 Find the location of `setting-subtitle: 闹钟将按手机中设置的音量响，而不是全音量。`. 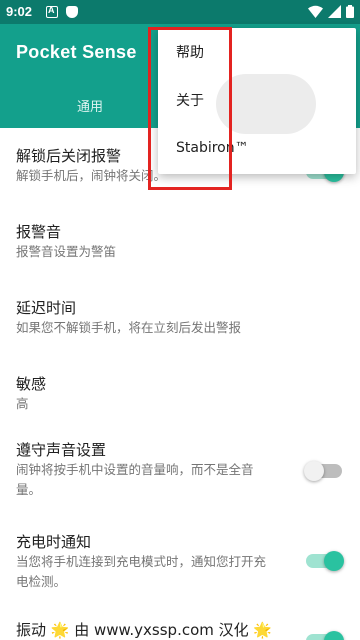

setting-subtitle: 闹钟将按手机中设置的音量响，而不是全音量。 is located at coordinates (135, 479).